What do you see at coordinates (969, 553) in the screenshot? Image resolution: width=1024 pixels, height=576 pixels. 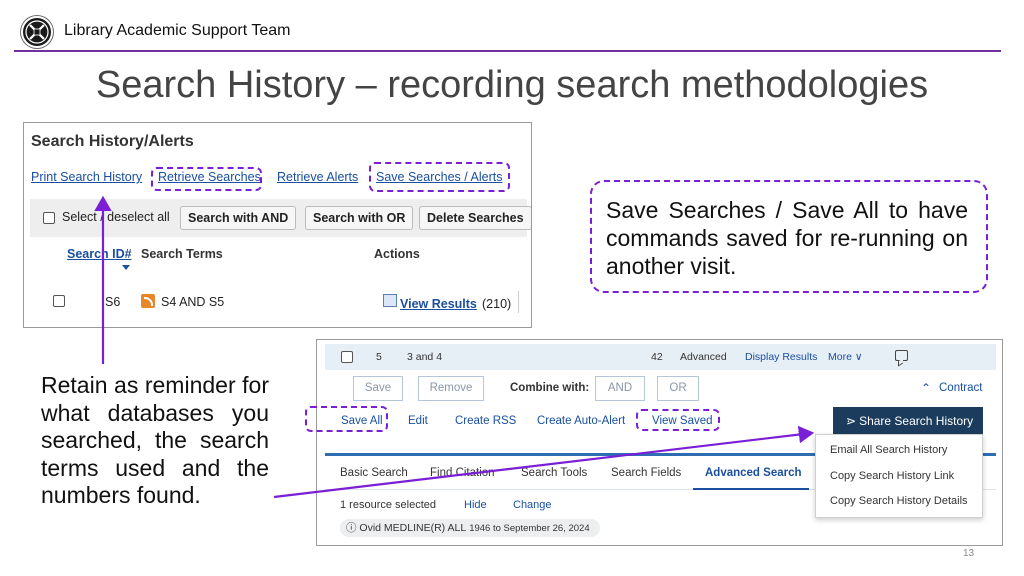 I see `page-number: 13` at bounding box center [969, 553].